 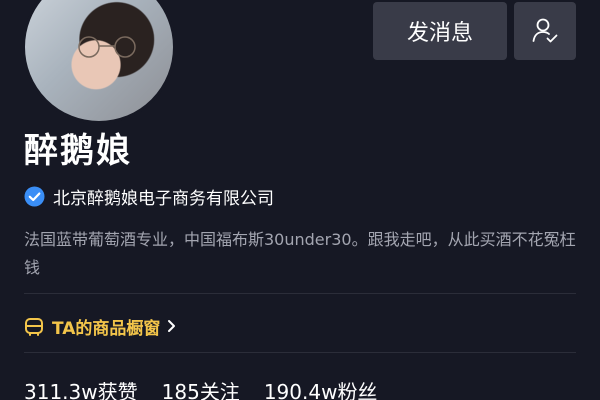 I want to click on stat-likes: 311.3w获赞, so click(x=81, y=388).